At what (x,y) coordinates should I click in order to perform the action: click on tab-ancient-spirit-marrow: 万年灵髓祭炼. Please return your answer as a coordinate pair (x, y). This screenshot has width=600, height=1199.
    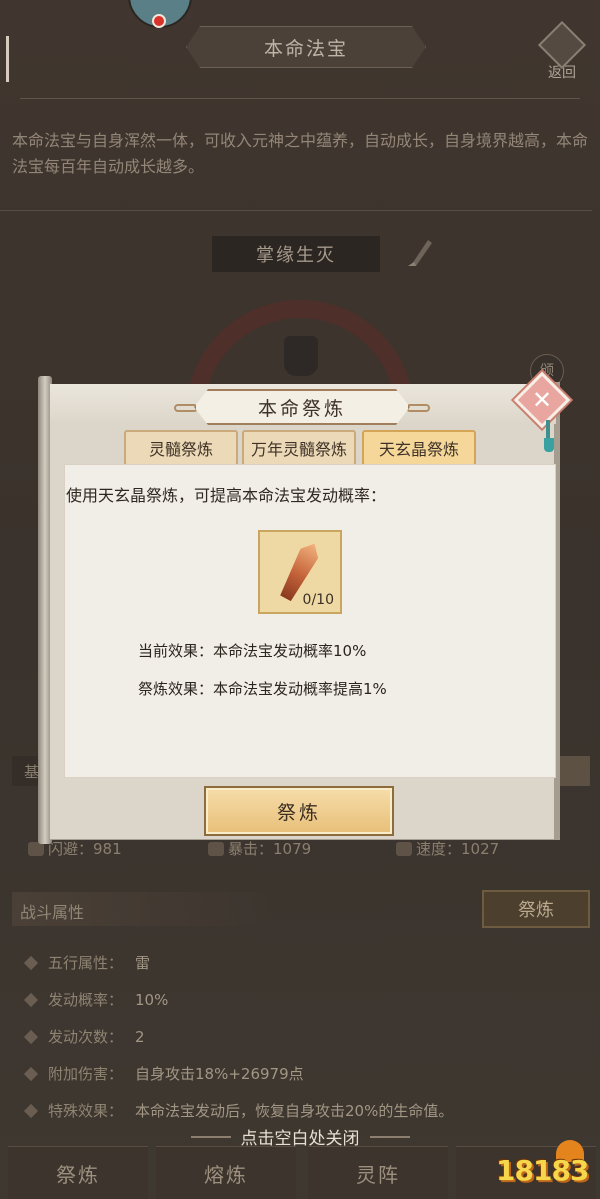
    Looking at the image, I should click on (299, 448).